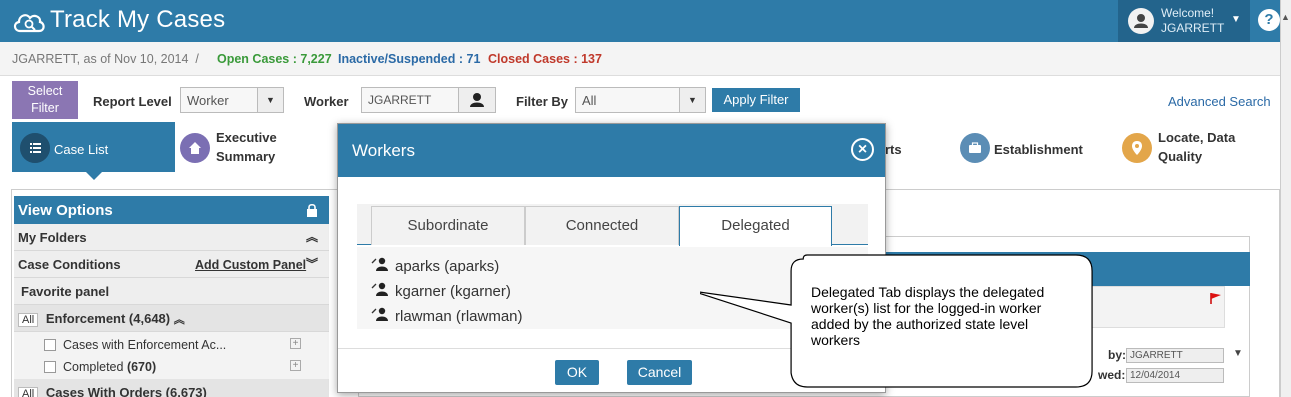 The image size is (1291, 397). Describe the element at coordinates (1219, 101) in the screenshot. I see `advanced-search-link: Advanced Search` at that location.